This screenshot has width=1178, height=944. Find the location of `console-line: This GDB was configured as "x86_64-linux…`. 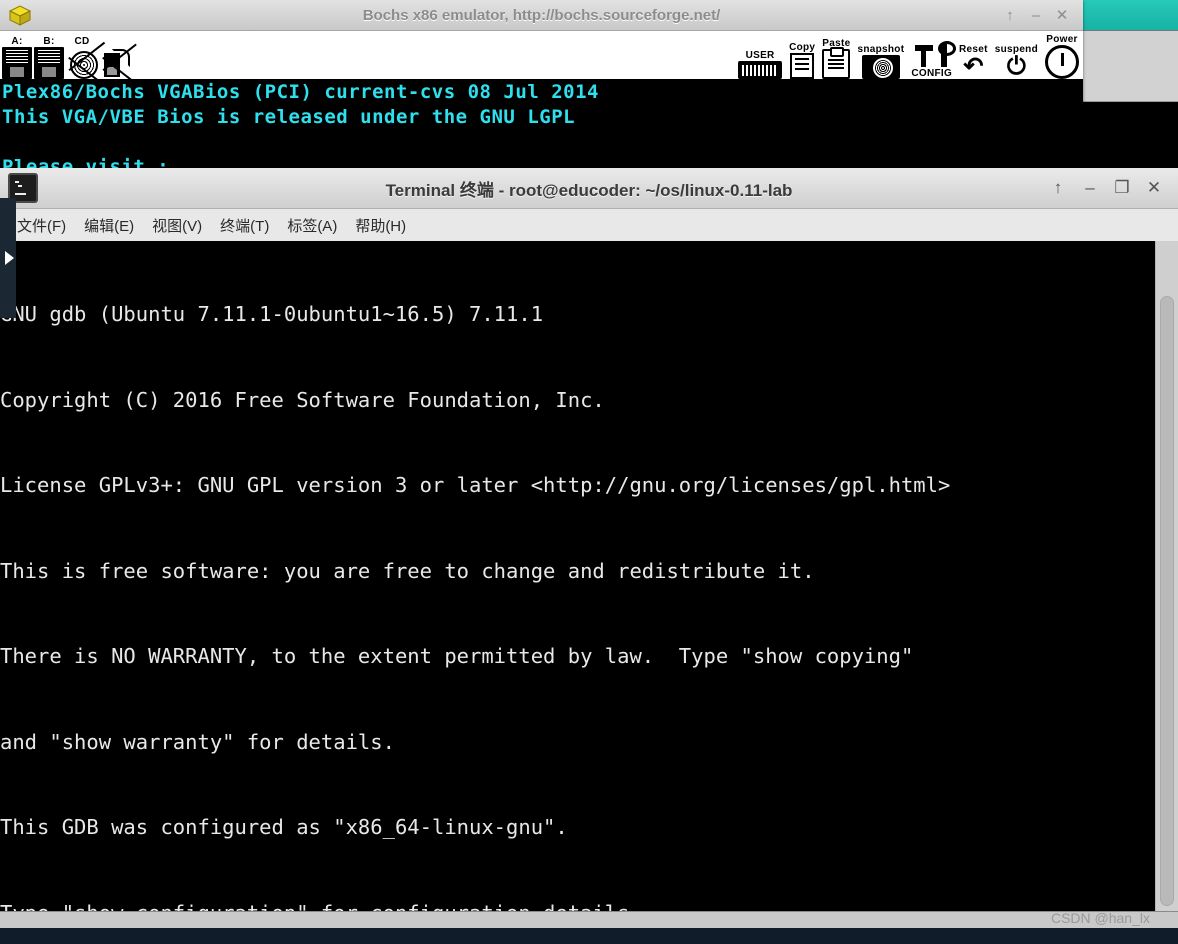

console-line: This GDB was configured as "x86_64-linux… is located at coordinates (284, 827).